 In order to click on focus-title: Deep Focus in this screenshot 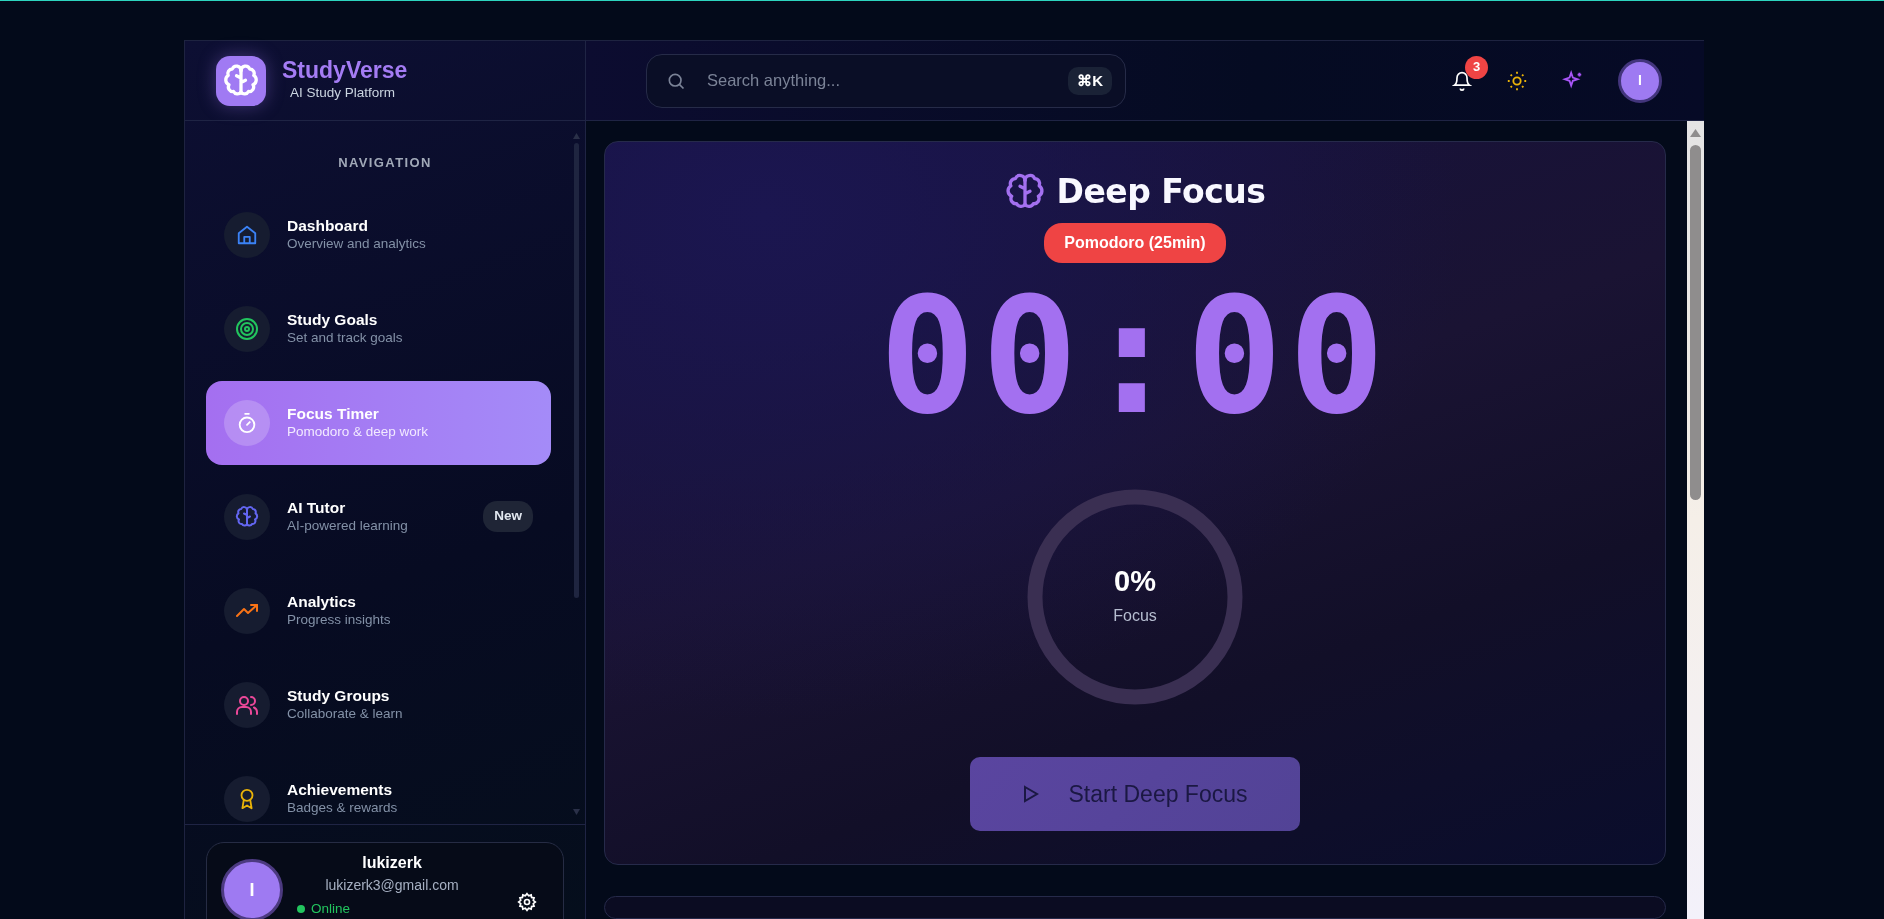, I will do `click(1161, 192)`.